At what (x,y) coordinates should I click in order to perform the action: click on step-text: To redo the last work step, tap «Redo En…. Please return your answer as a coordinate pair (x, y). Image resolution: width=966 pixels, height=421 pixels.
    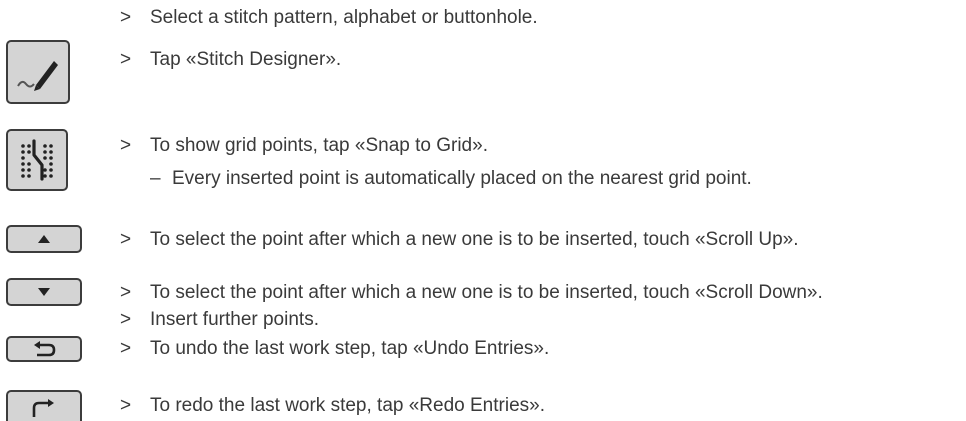
    Looking at the image, I should click on (347, 405).